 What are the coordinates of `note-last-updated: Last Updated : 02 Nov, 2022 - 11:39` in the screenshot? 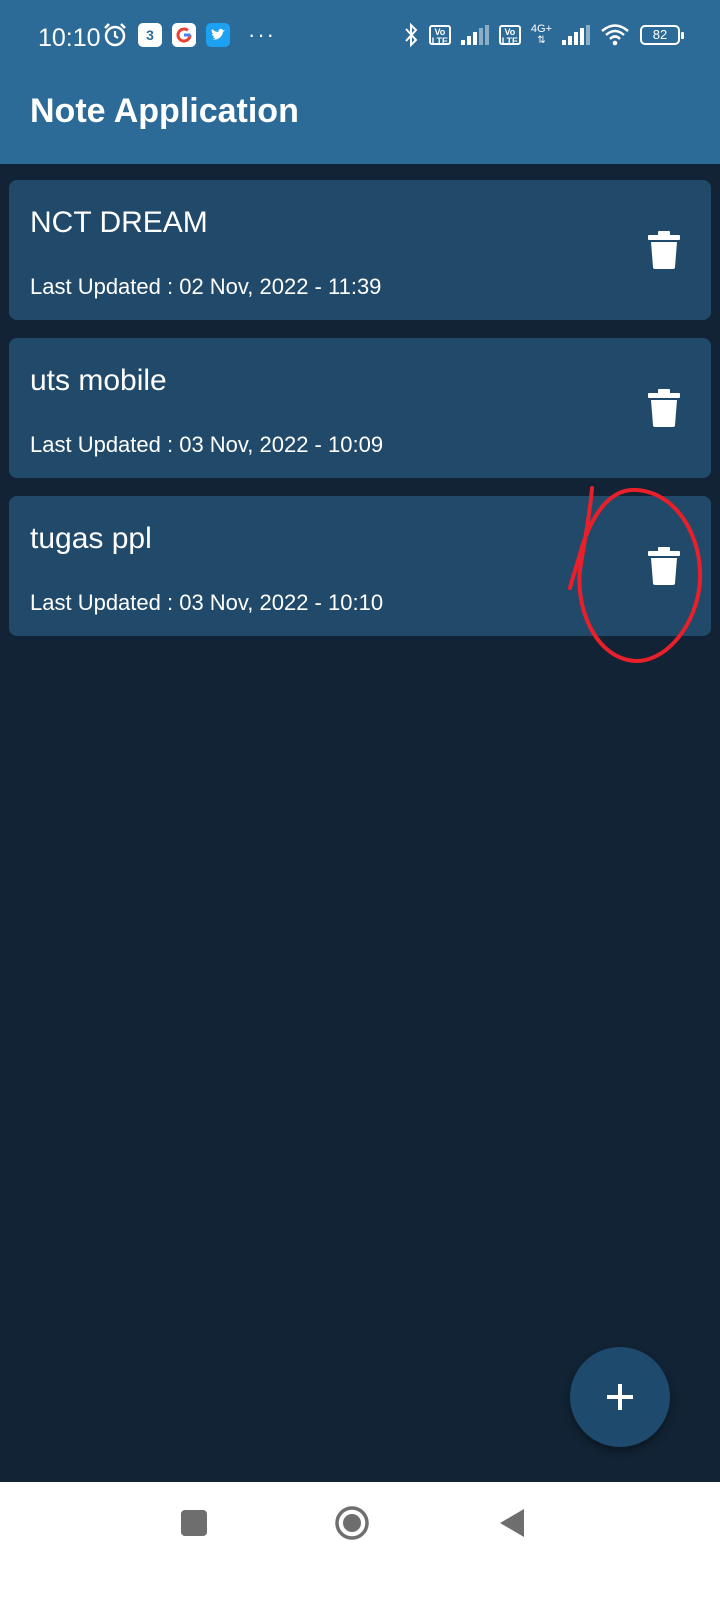 It's located at (206, 286).